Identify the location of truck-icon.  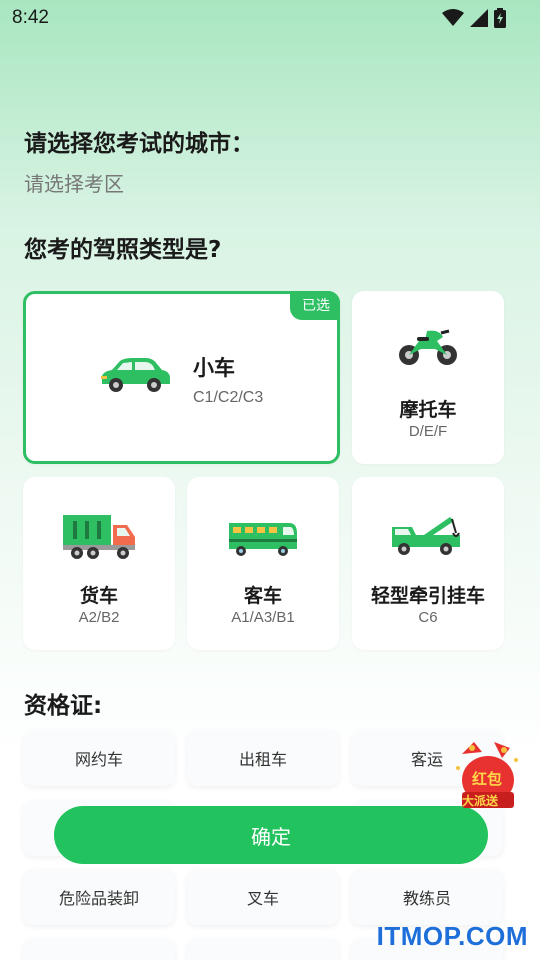
(100, 539).